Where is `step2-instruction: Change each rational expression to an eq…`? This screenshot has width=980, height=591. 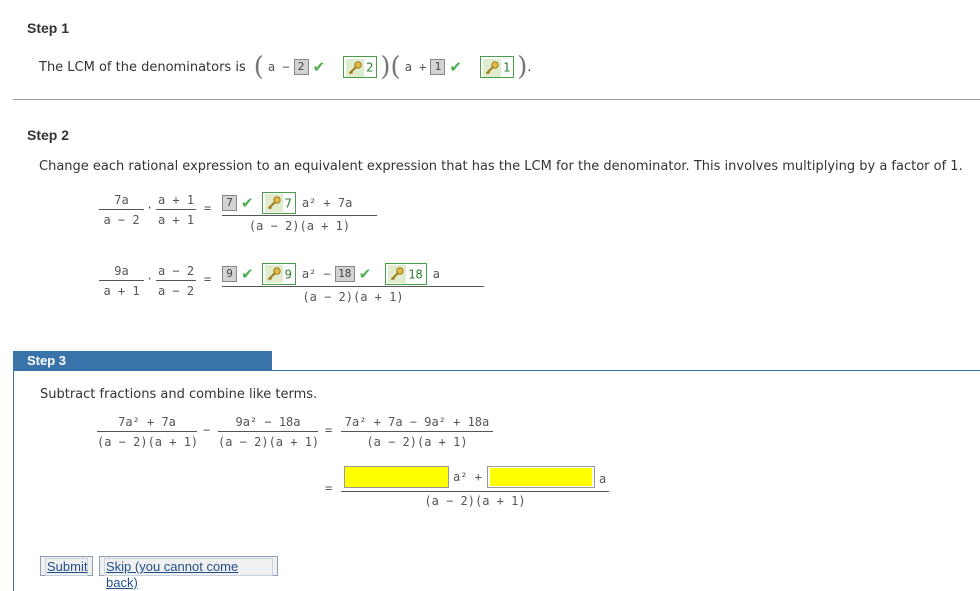 step2-instruction: Change each rational expression to an eq… is located at coordinates (501, 166).